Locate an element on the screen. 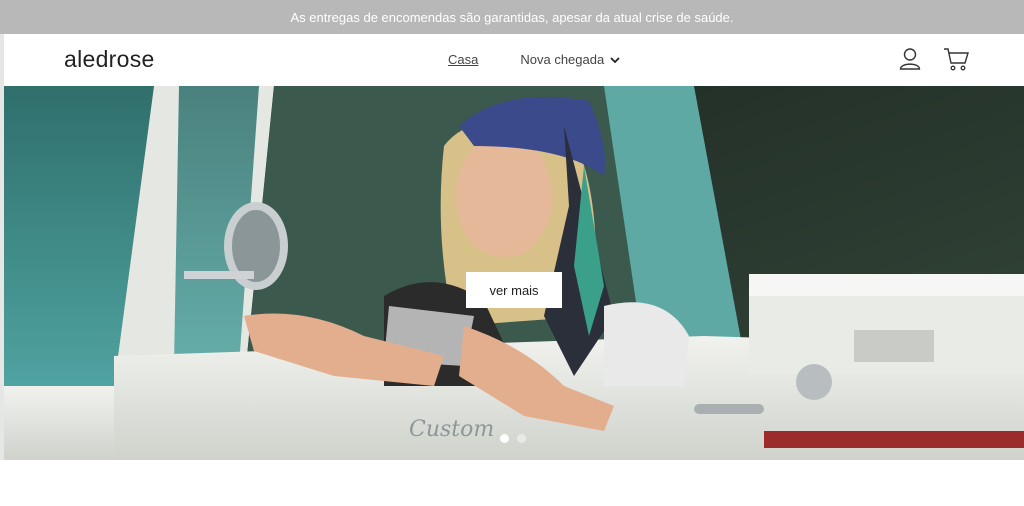 The height and width of the screenshot is (506, 1024). nav-home-link: Casa is located at coordinates (463, 59).